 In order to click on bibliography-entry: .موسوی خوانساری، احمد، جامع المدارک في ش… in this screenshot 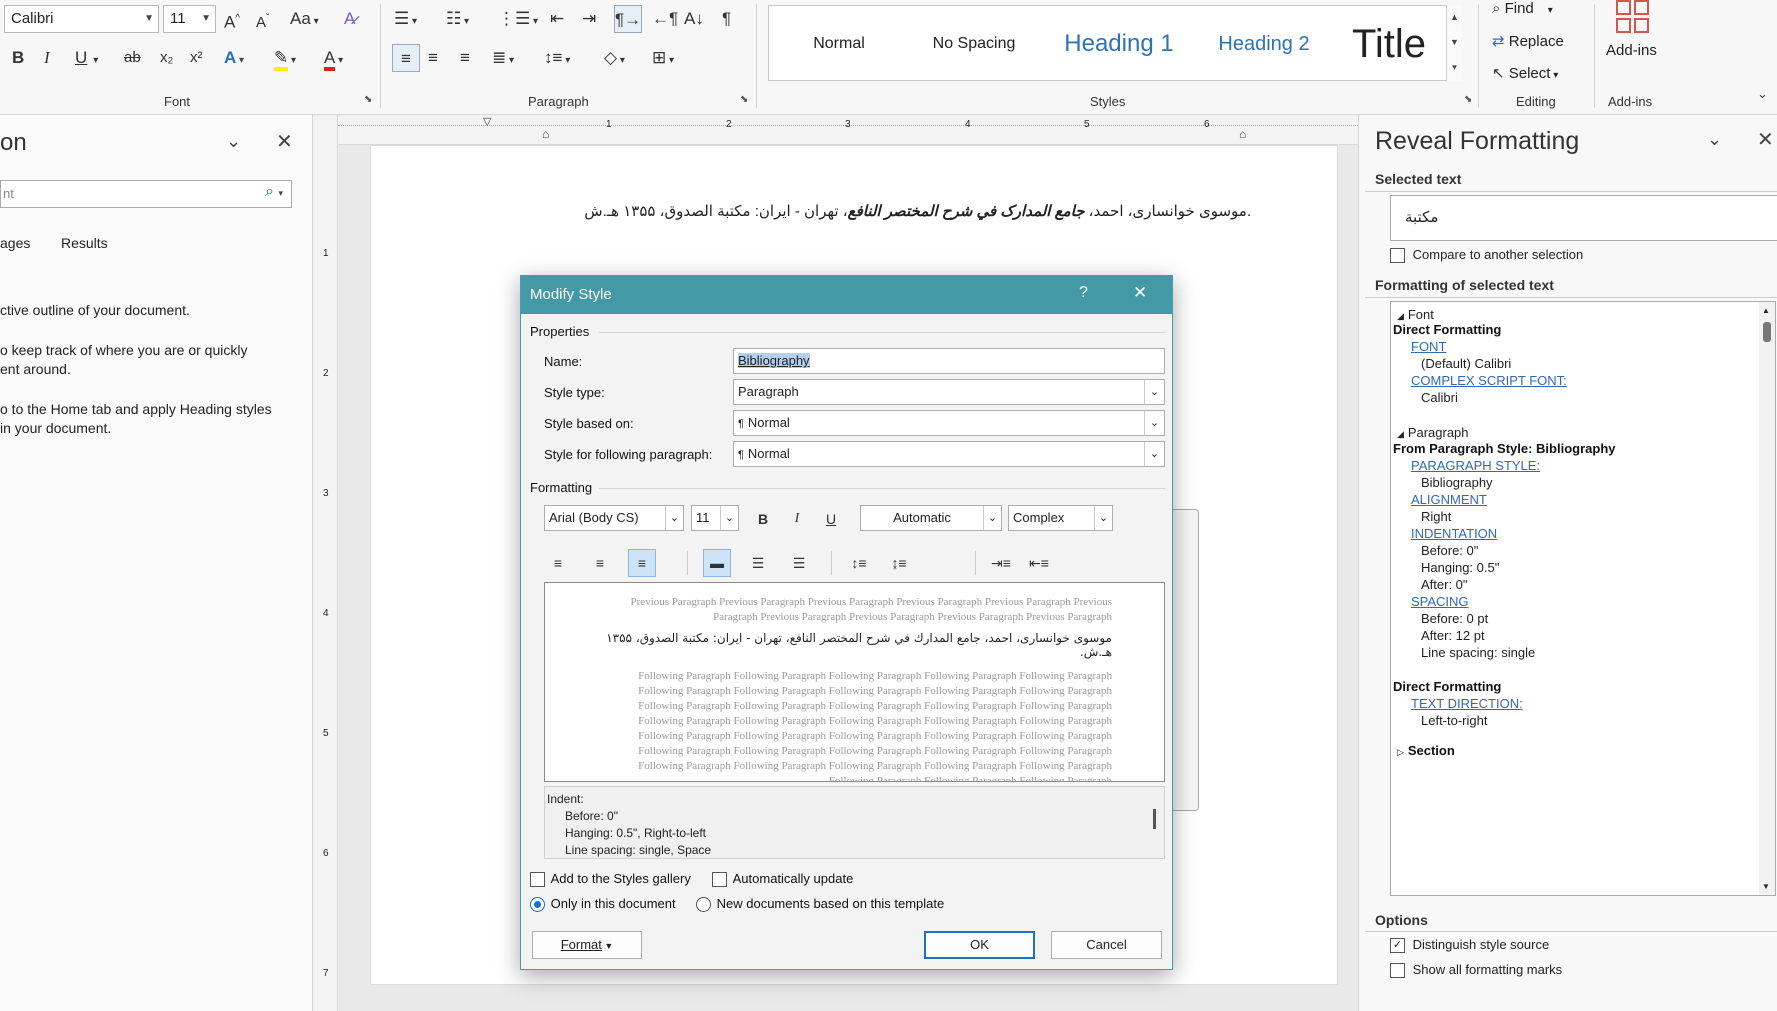, I will do `click(861, 211)`.